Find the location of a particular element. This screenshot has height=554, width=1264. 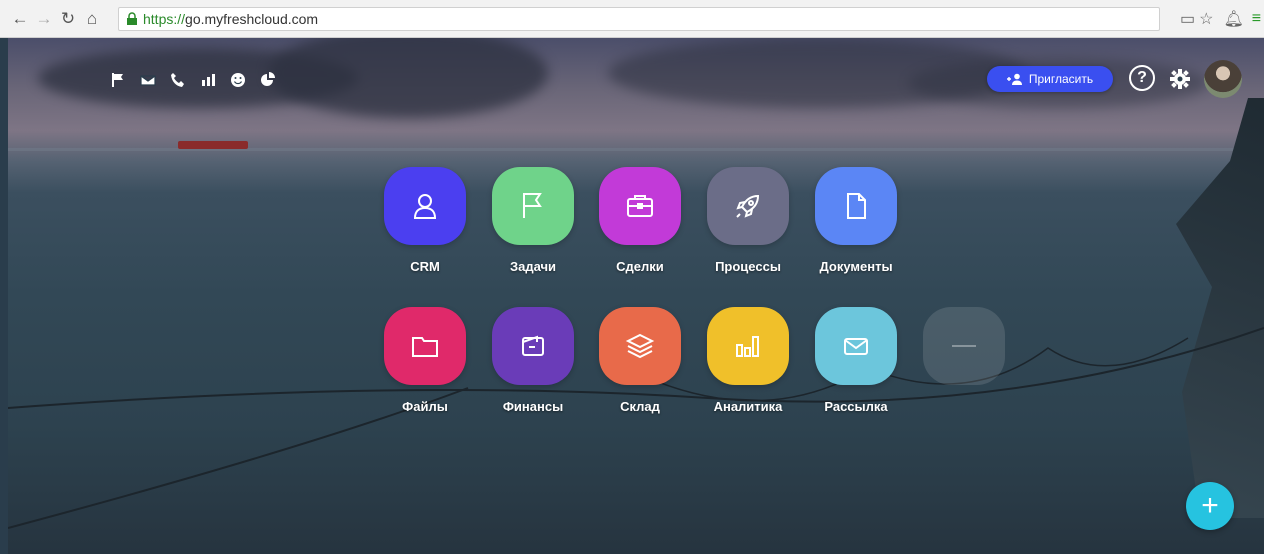

add-button: + is located at coordinates (1210, 506).